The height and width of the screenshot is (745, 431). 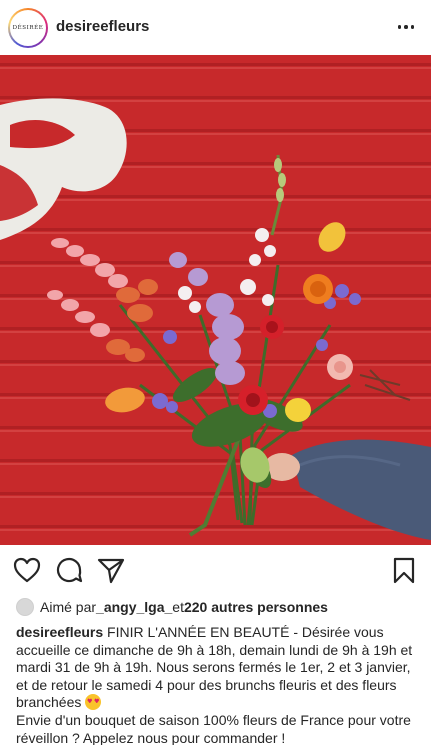 What do you see at coordinates (25, 607) in the screenshot?
I see `liker-avatar` at bounding box center [25, 607].